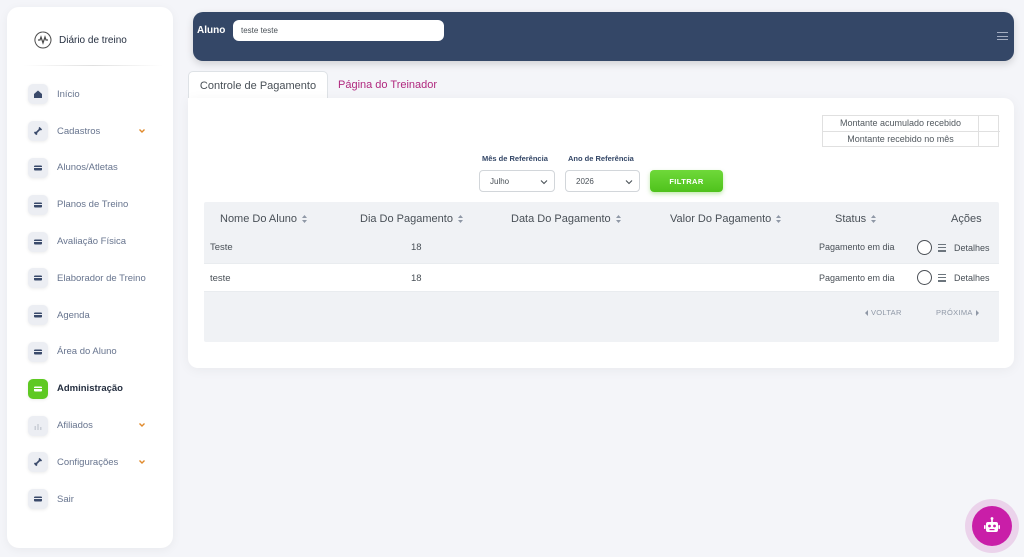 Image resolution: width=1024 pixels, height=557 pixels. What do you see at coordinates (856, 219) in the screenshot?
I see `column-header-status: Status` at bounding box center [856, 219].